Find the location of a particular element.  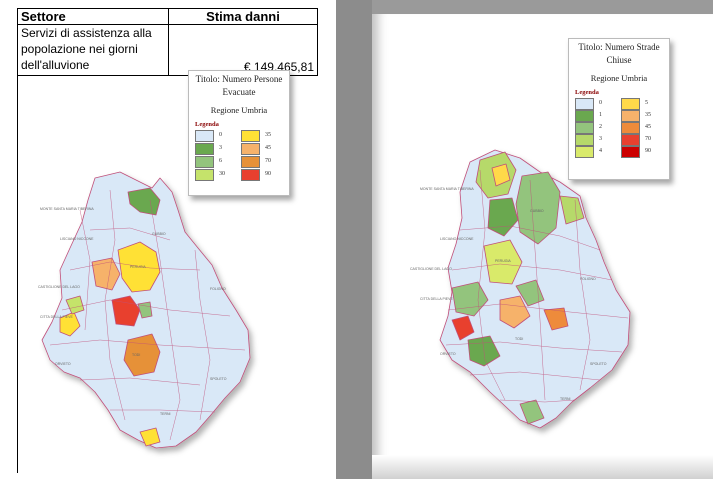

legend-value: 1 is located at coordinates (600, 115).